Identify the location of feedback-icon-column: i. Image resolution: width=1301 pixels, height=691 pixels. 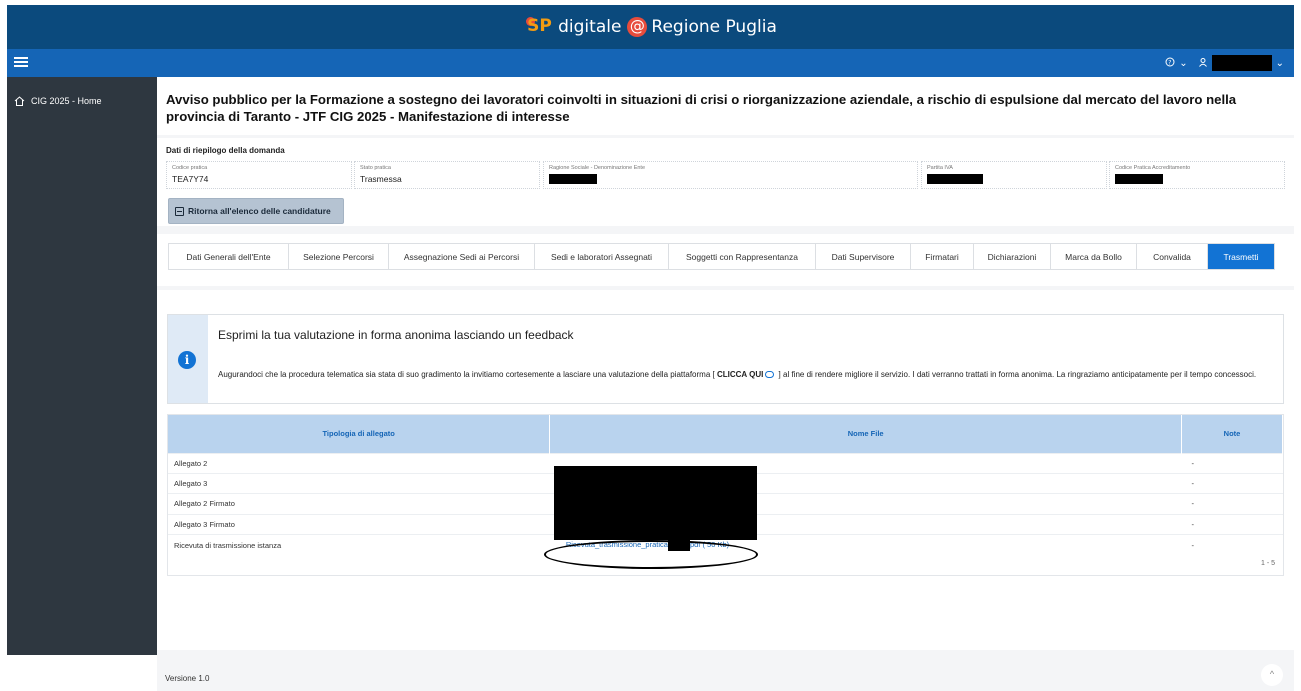
(188, 359).